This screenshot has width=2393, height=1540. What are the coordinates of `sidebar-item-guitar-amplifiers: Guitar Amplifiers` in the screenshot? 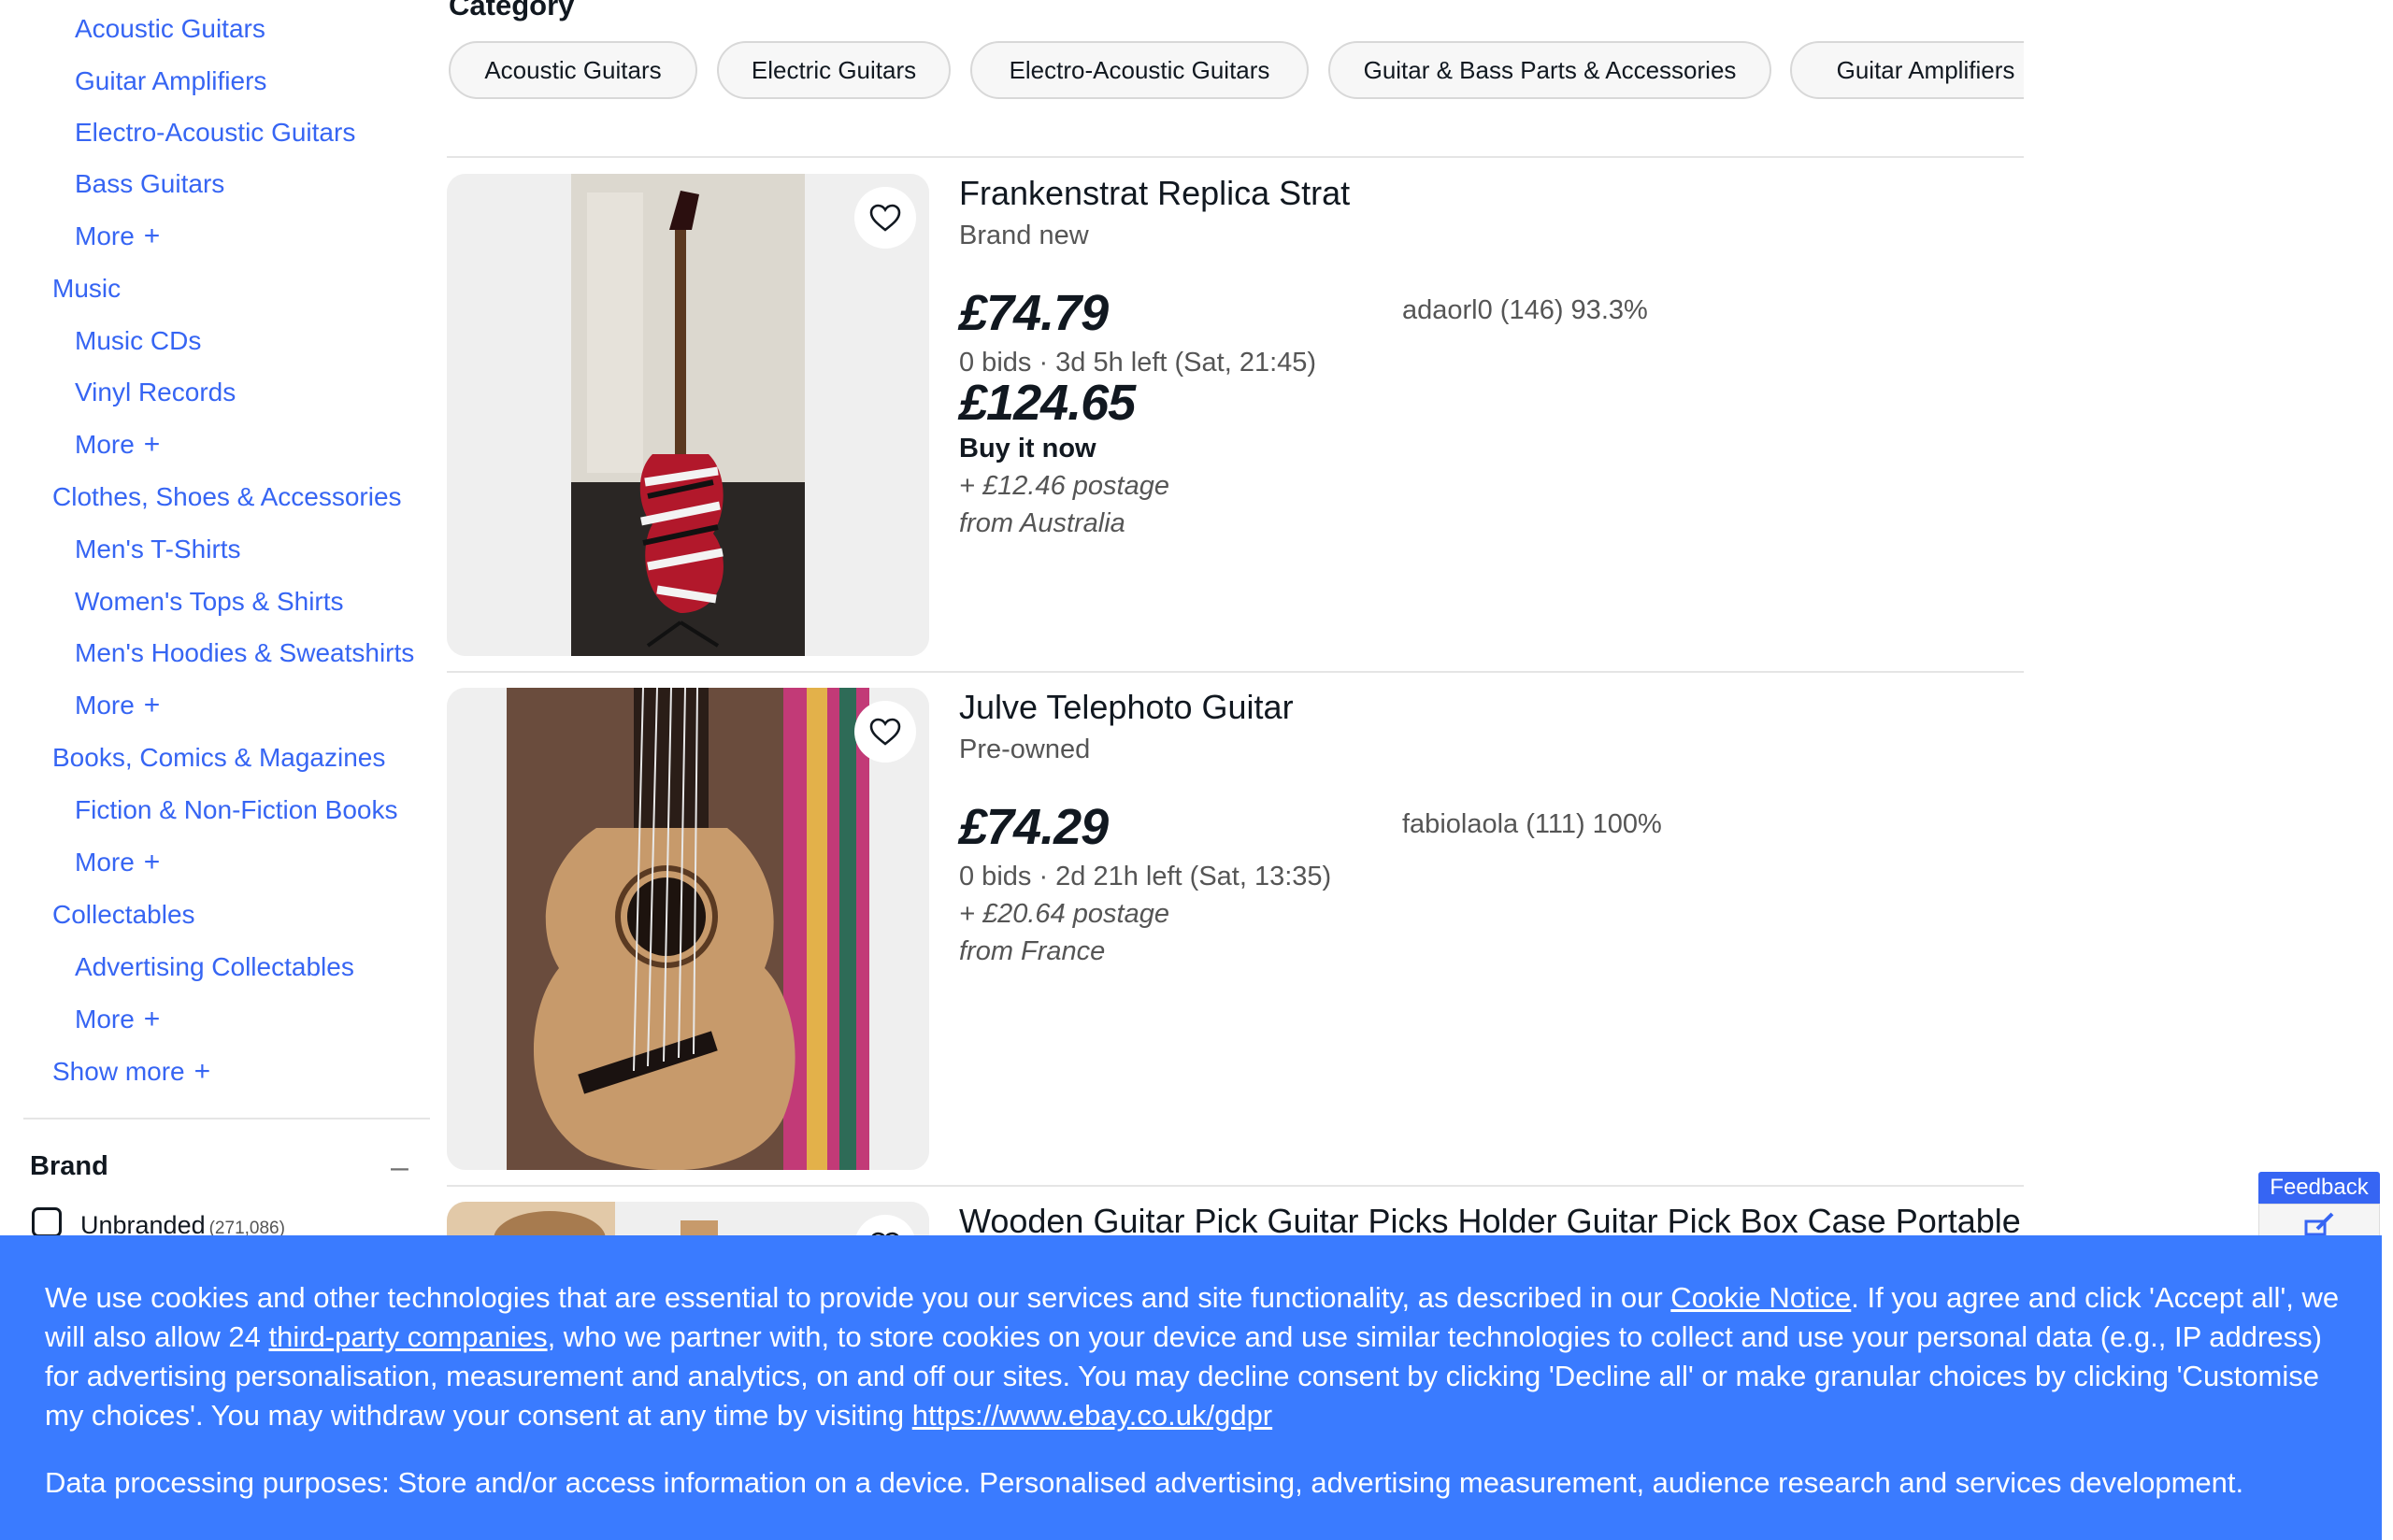 It's located at (171, 81).